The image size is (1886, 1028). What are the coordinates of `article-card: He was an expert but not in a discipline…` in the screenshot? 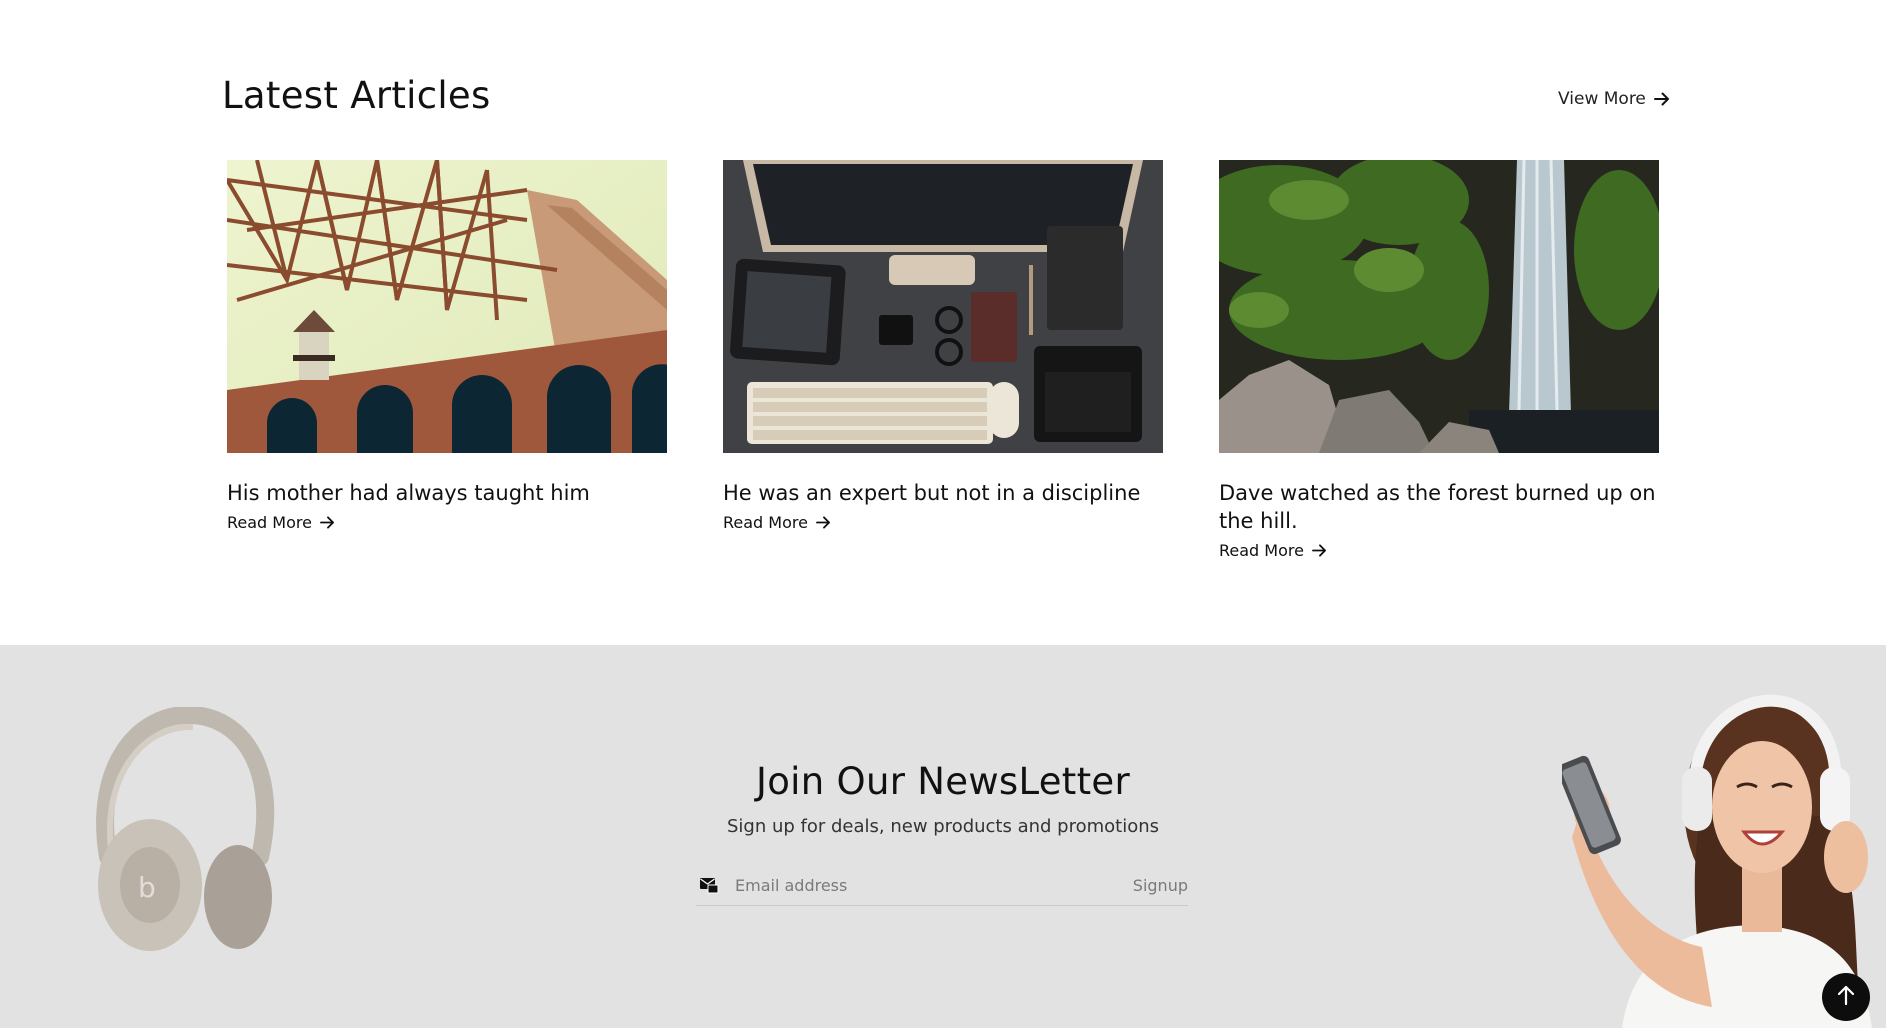 It's located at (943, 346).